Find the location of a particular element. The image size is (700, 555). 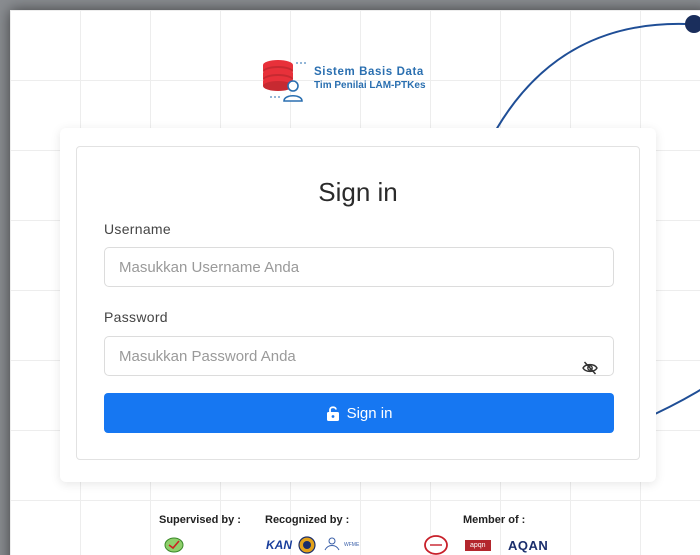

brand-subtitle: Tim Penilai LAM-PTKes is located at coordinates (370, 85).